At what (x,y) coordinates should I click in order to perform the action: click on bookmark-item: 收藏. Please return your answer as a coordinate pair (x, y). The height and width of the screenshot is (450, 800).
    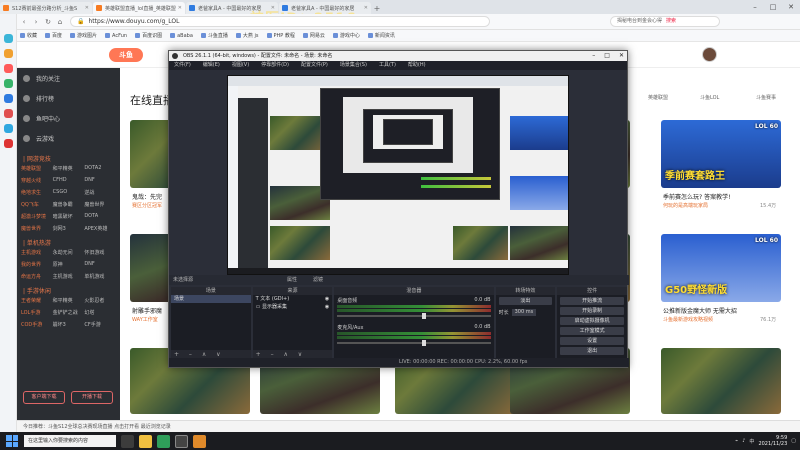
    Looking at the image, I should click on (28, 35).